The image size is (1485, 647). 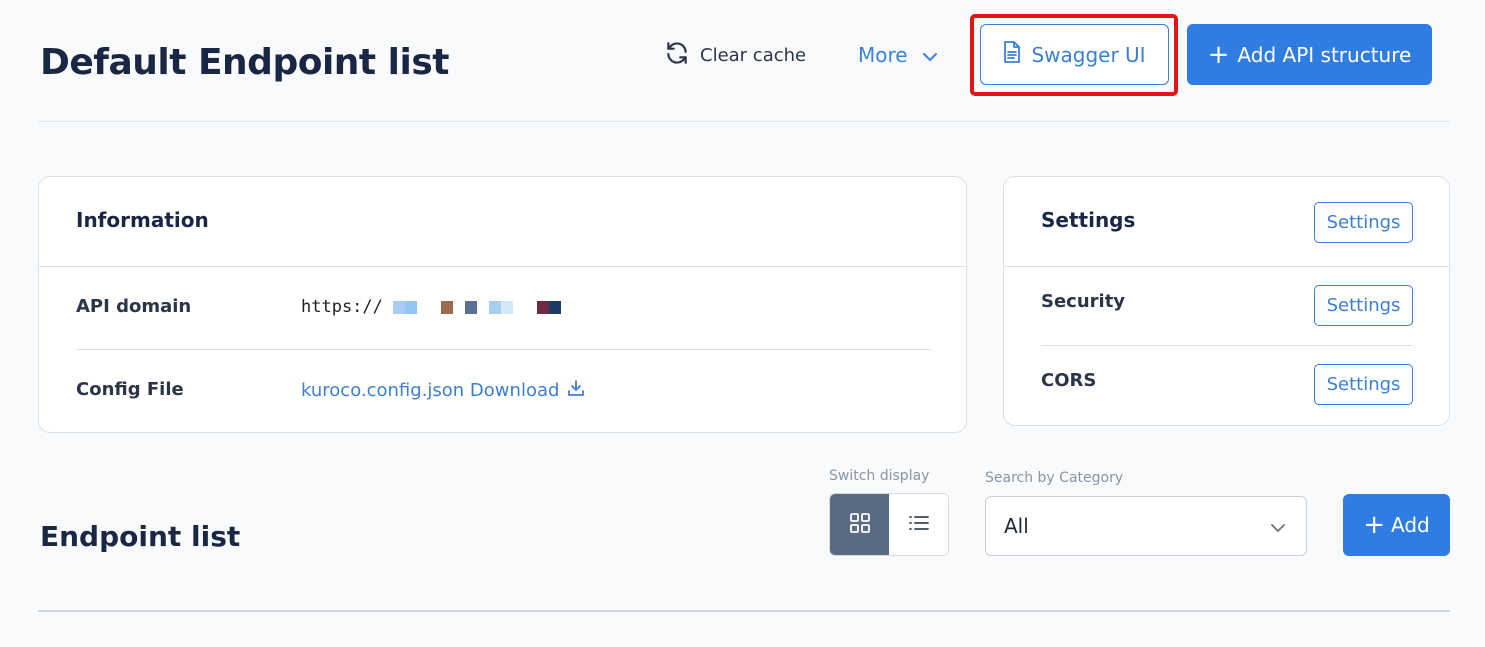 What do you see at coordinates (130, 389) in the screenshot?
I see `config-file-label: Config File` at bounding box center [130, 389].